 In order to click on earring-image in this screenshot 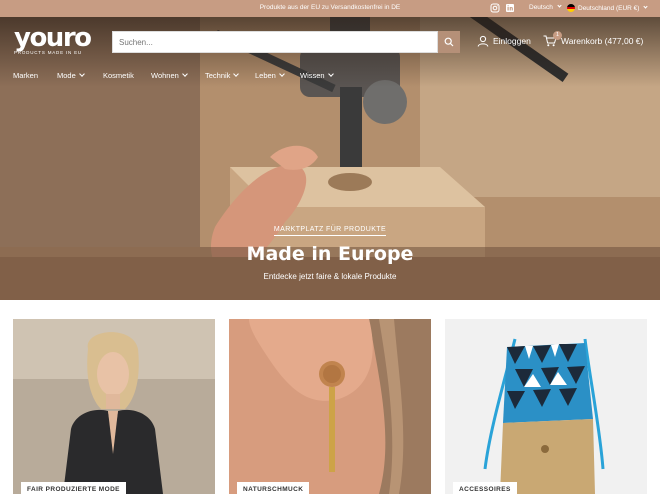, I will do `click(330, 406)`.